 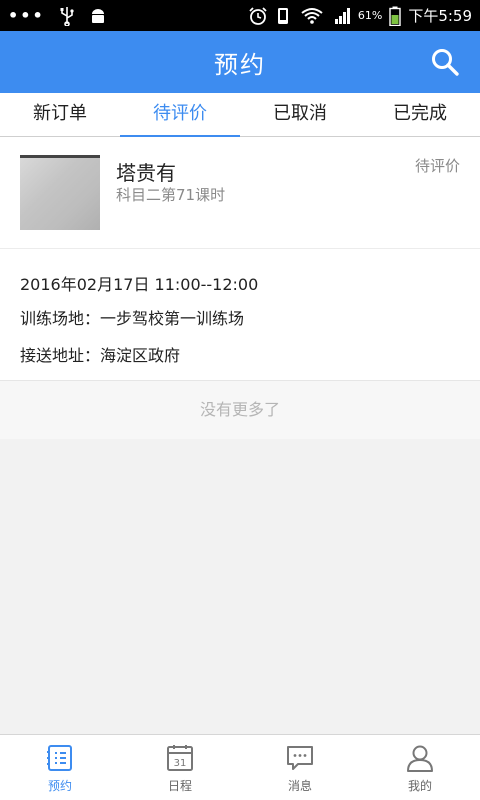 What do you see at coordinates (299, 786) in the screenshot?
I see `nav-label-messages: 消息` at bounding box center [299, 786].